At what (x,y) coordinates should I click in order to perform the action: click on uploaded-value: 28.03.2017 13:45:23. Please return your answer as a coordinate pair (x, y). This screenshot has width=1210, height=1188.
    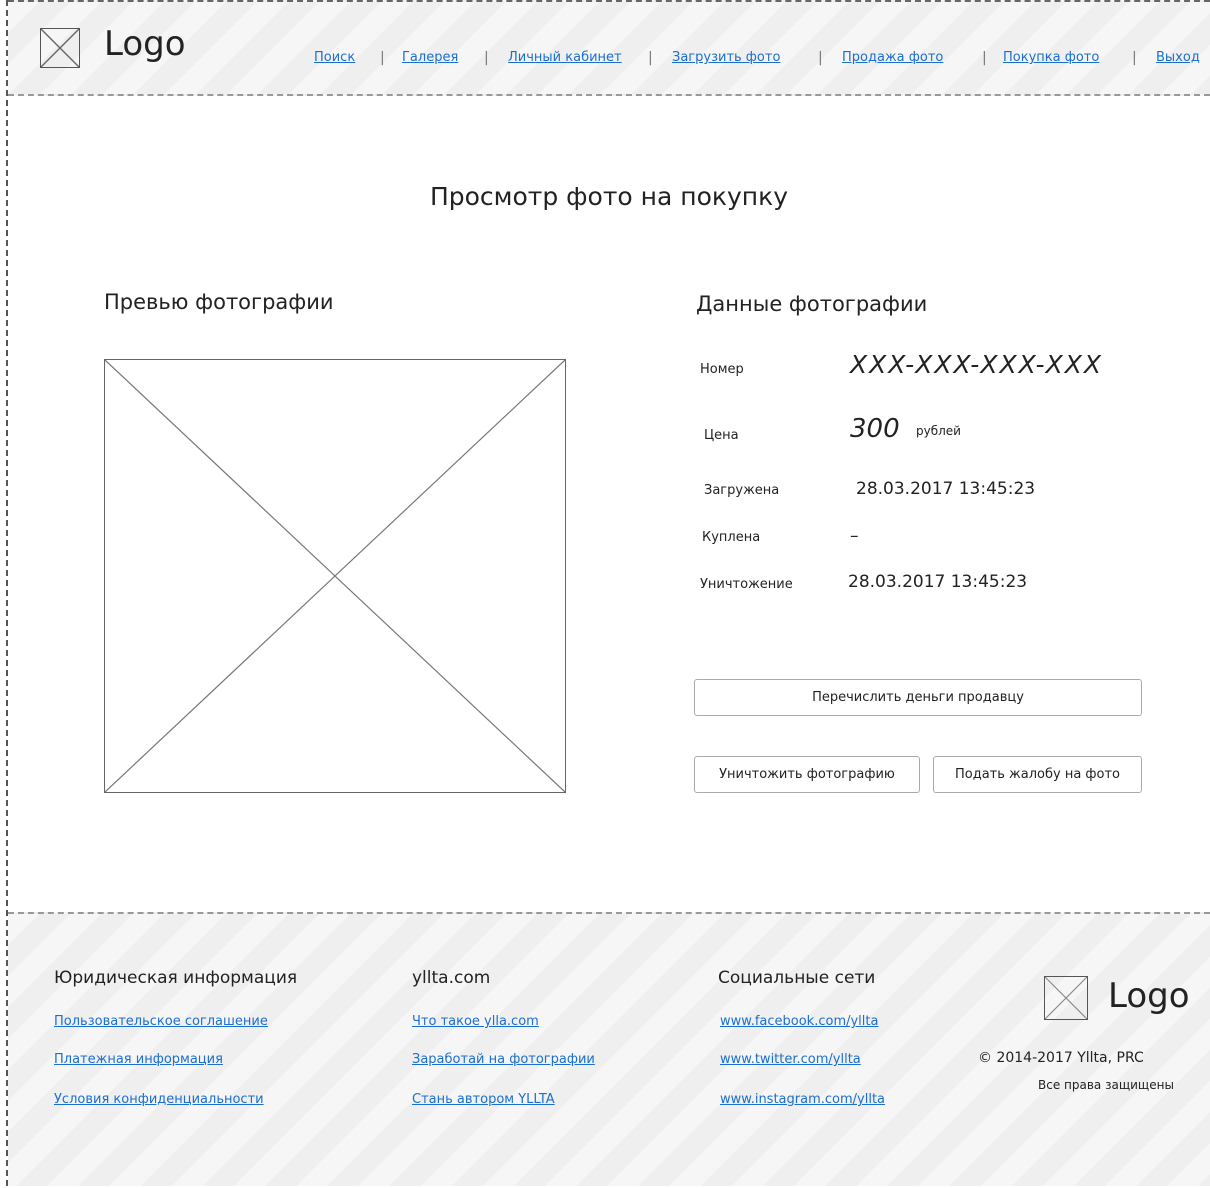
    Looking at the image, I should click on (946, 489).